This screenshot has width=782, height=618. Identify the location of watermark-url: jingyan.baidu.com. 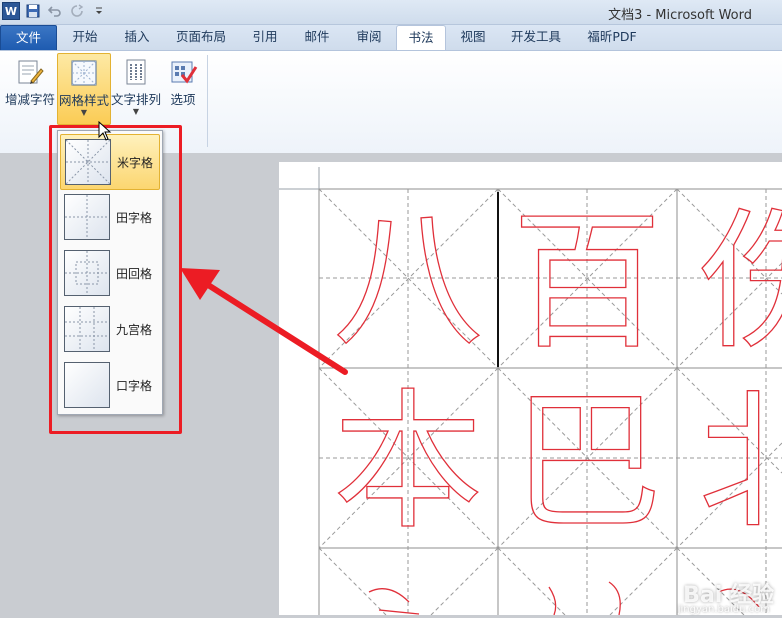
(723, 609).